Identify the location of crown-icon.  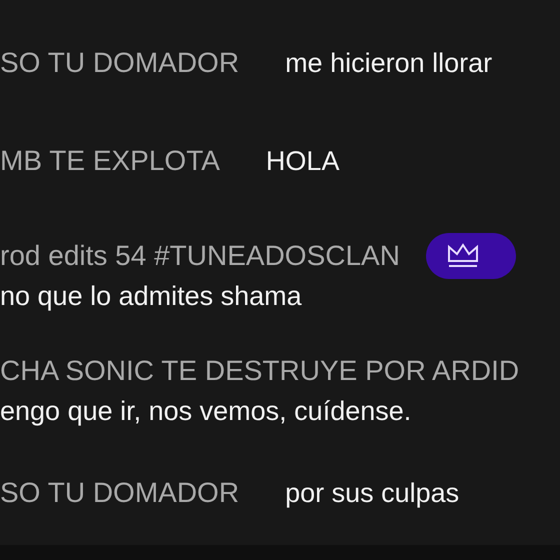
(463, 256).